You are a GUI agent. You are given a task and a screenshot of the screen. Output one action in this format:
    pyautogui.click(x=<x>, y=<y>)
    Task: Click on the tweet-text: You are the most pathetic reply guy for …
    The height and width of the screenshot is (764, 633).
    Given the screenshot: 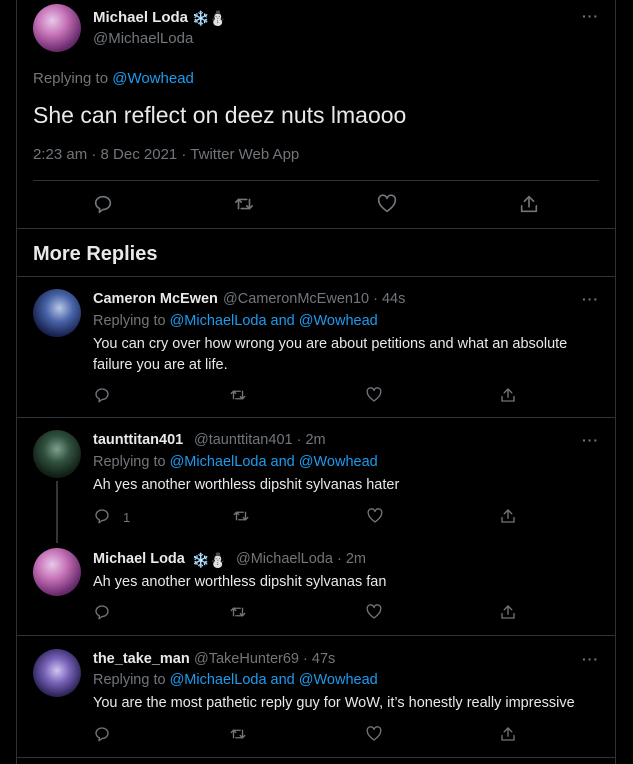 What is the action you would take?
    pyautogui.click(x=334, y=703)
    